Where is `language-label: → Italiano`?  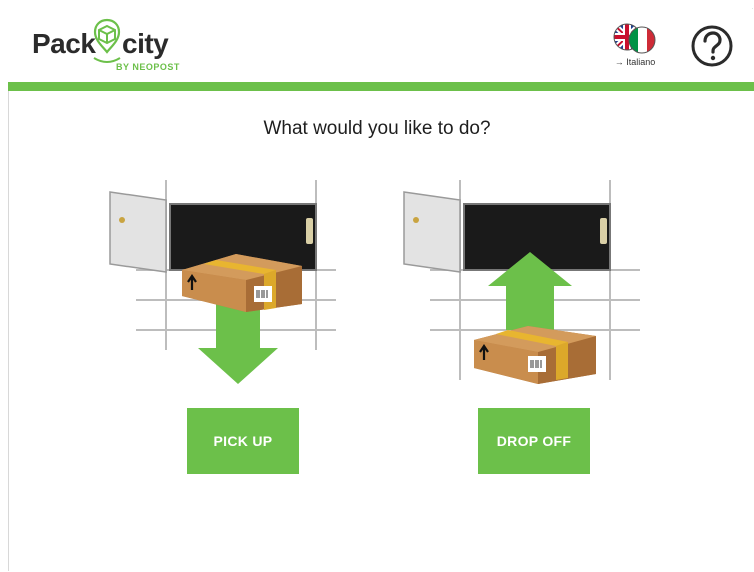 language-label: → Italiano is located at coordinates (635, 62).